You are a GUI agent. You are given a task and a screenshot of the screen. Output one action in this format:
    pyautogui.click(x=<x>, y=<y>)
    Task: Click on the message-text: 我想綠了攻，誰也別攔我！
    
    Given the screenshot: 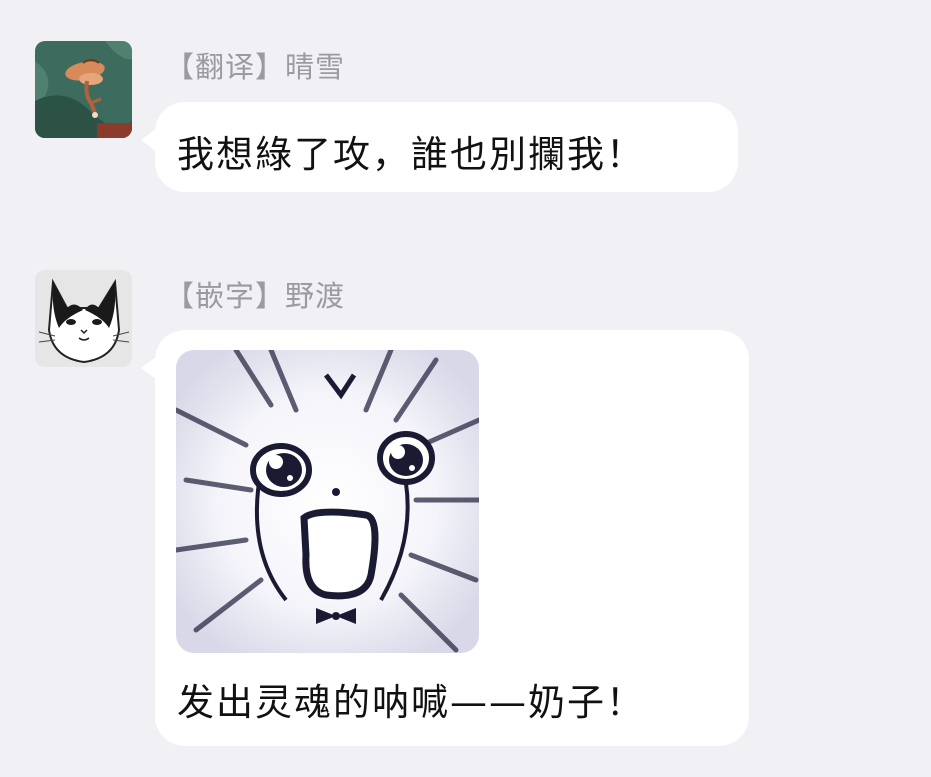 What is the action you would take?
    pyautogui.click(x=411, y=154)
    